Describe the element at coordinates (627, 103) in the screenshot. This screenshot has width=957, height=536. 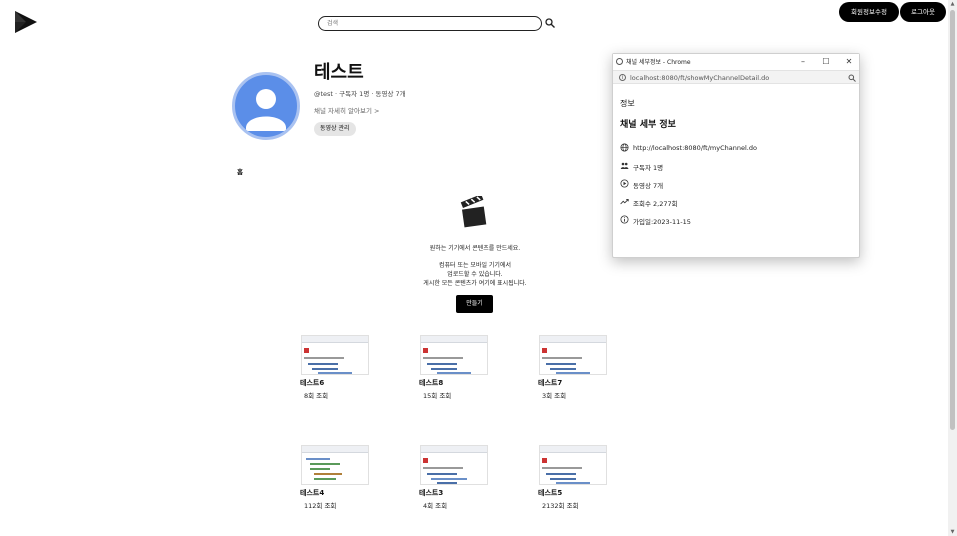
I see `popup-heading: 정보` at that location.